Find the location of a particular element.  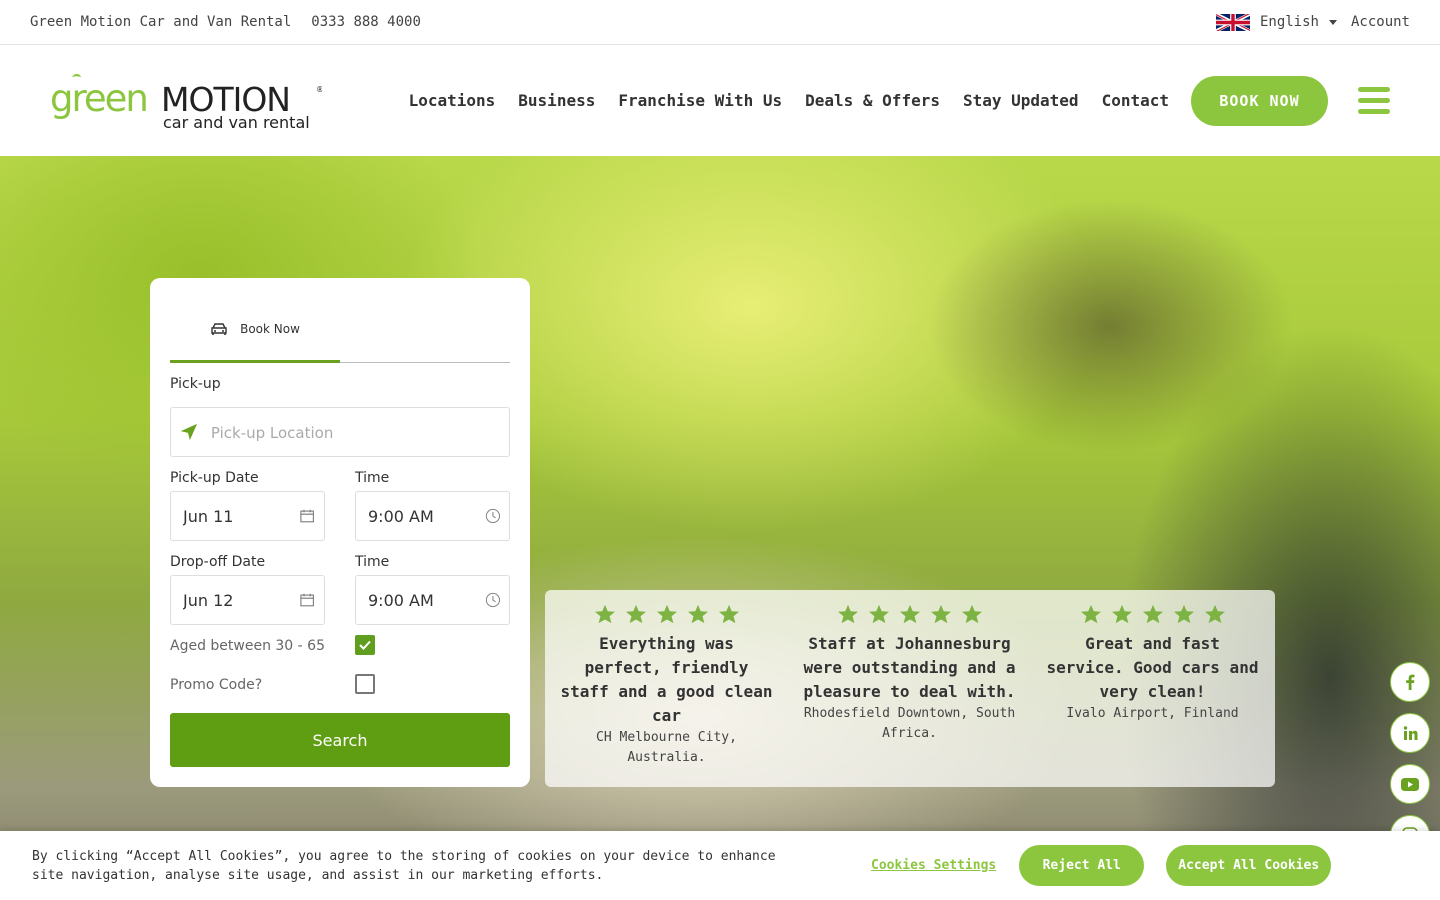

nav-deals: Deals & Offers is located at coordinates (872, 100).